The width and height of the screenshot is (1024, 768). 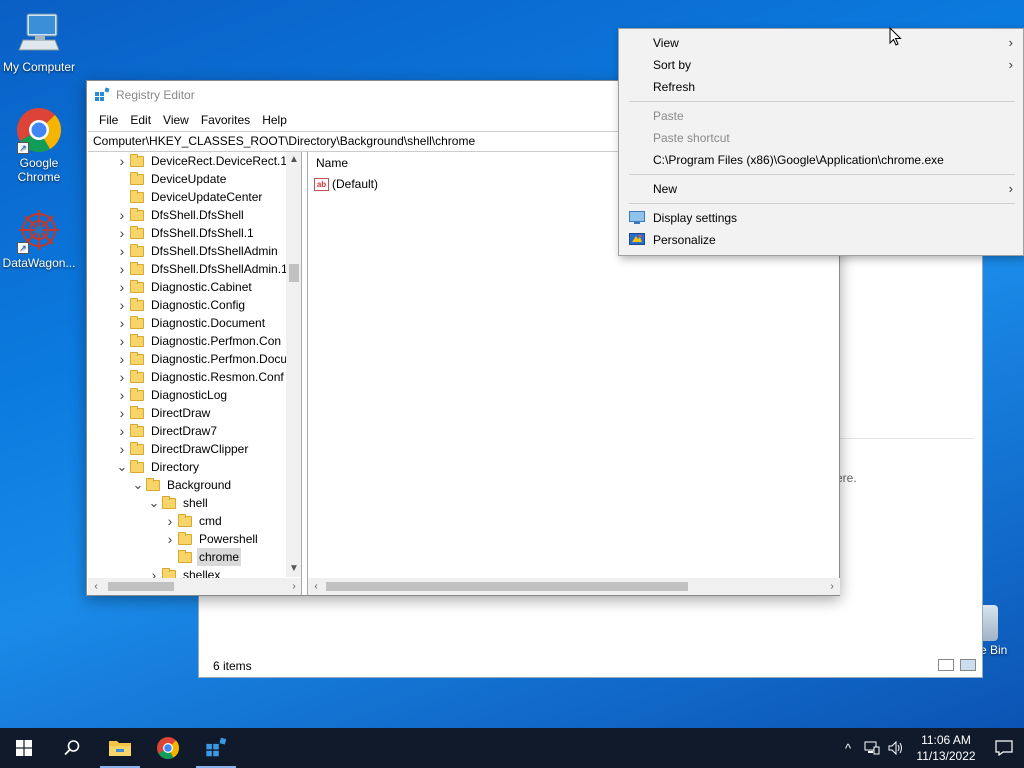 I want to click on tree-horizontal-scrollbar: ‹ ›, so click(x=194, y=586).